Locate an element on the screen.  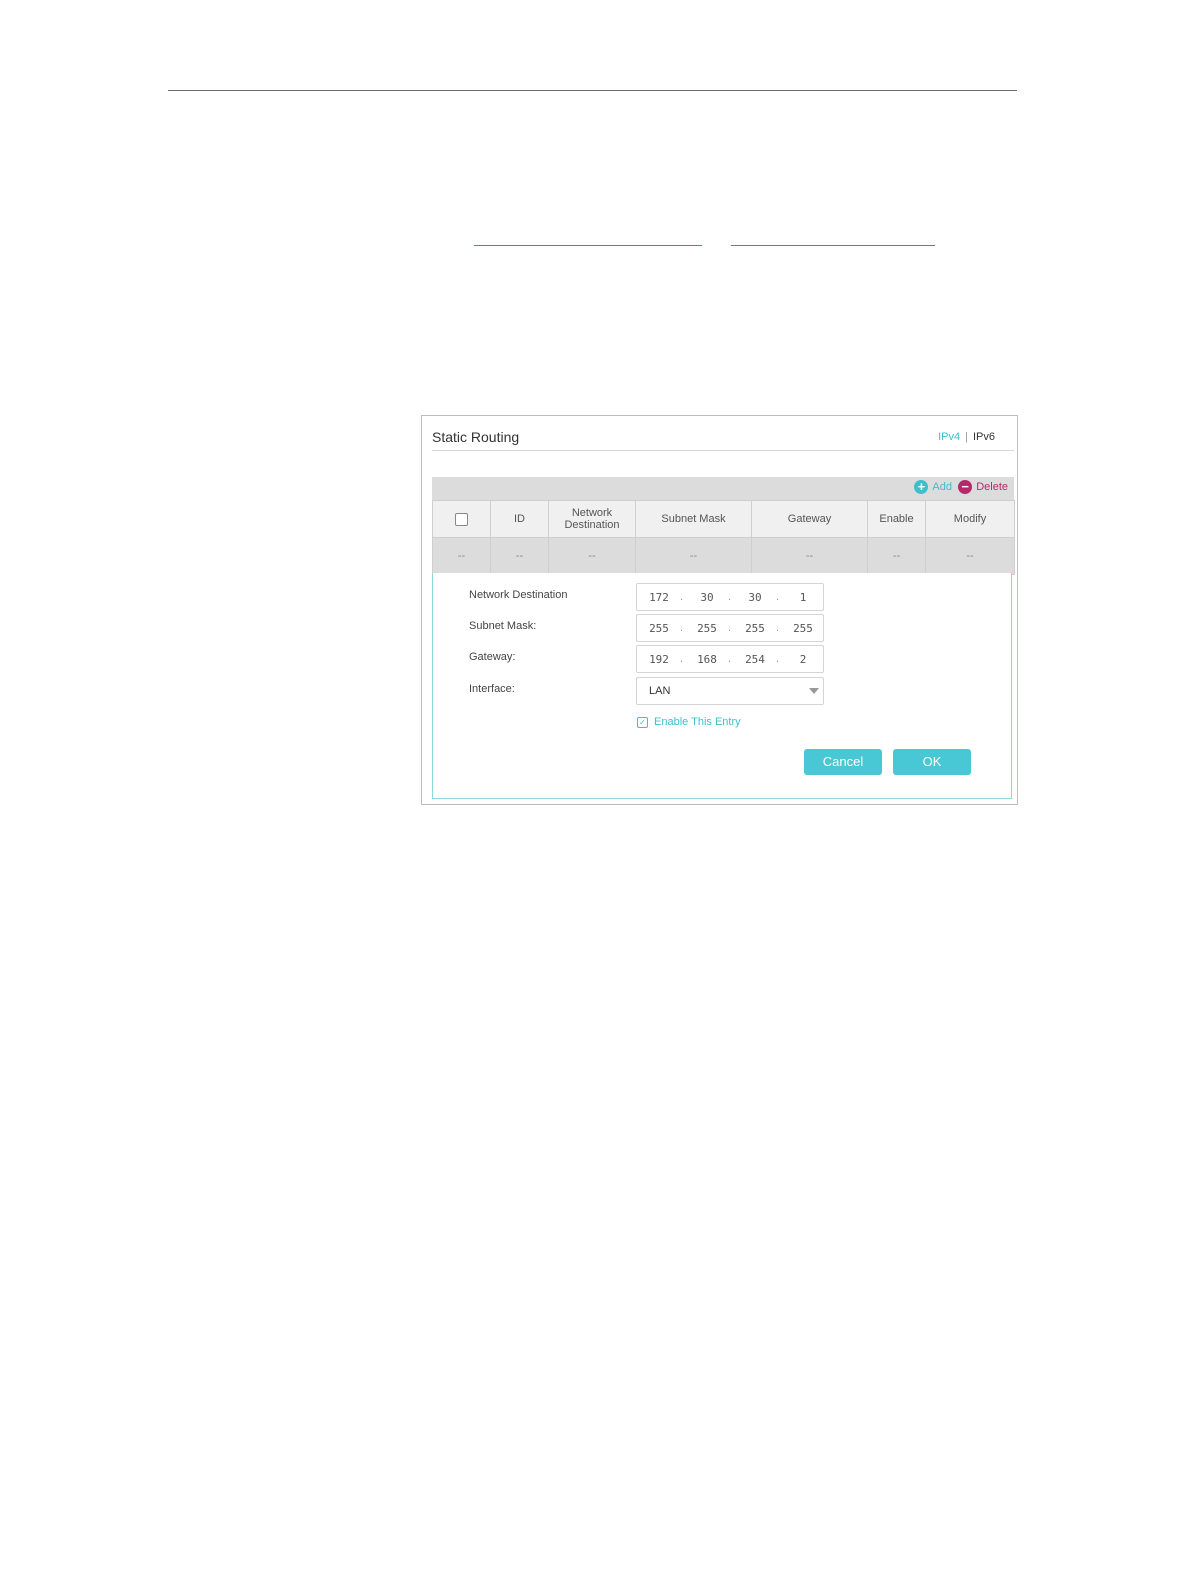
ip-octet: 1 is located at coordinates (803, 597).